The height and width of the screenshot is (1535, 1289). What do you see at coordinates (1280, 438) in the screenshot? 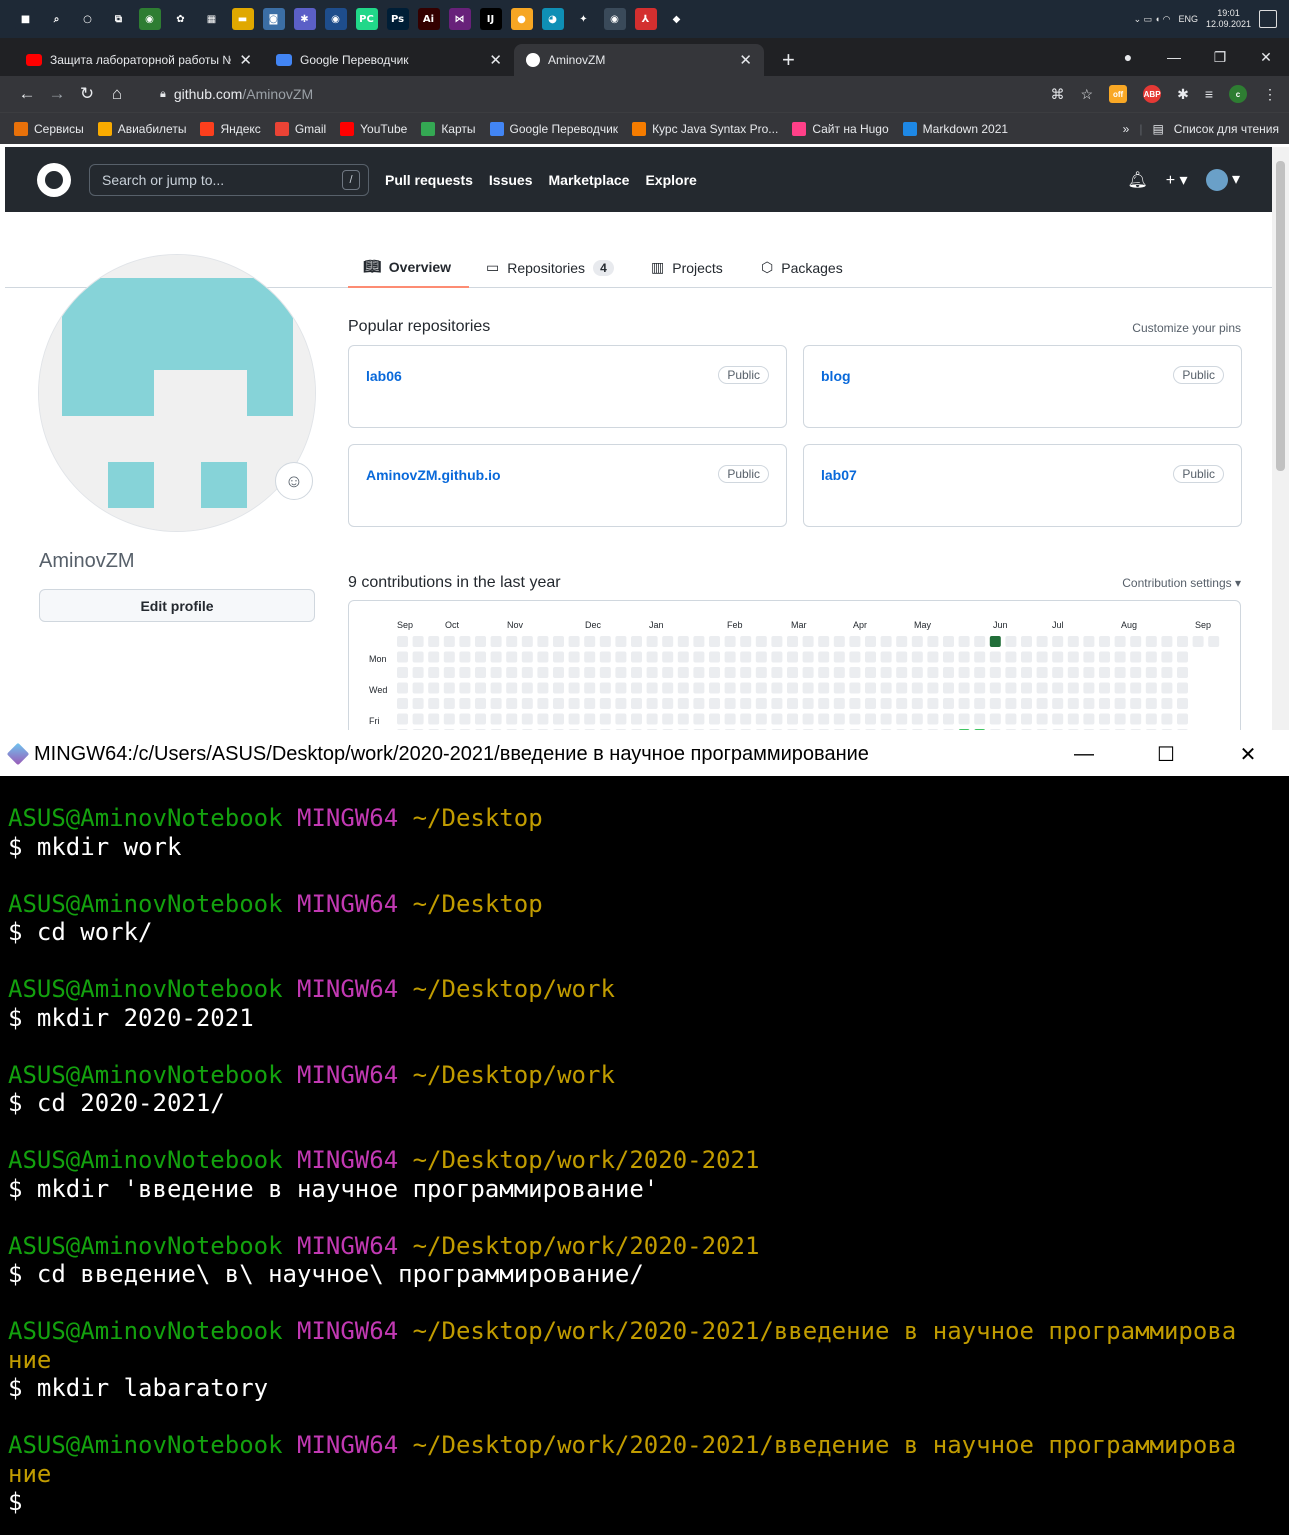
I see `page-scrollbar` at bounding box center [1280, 438].